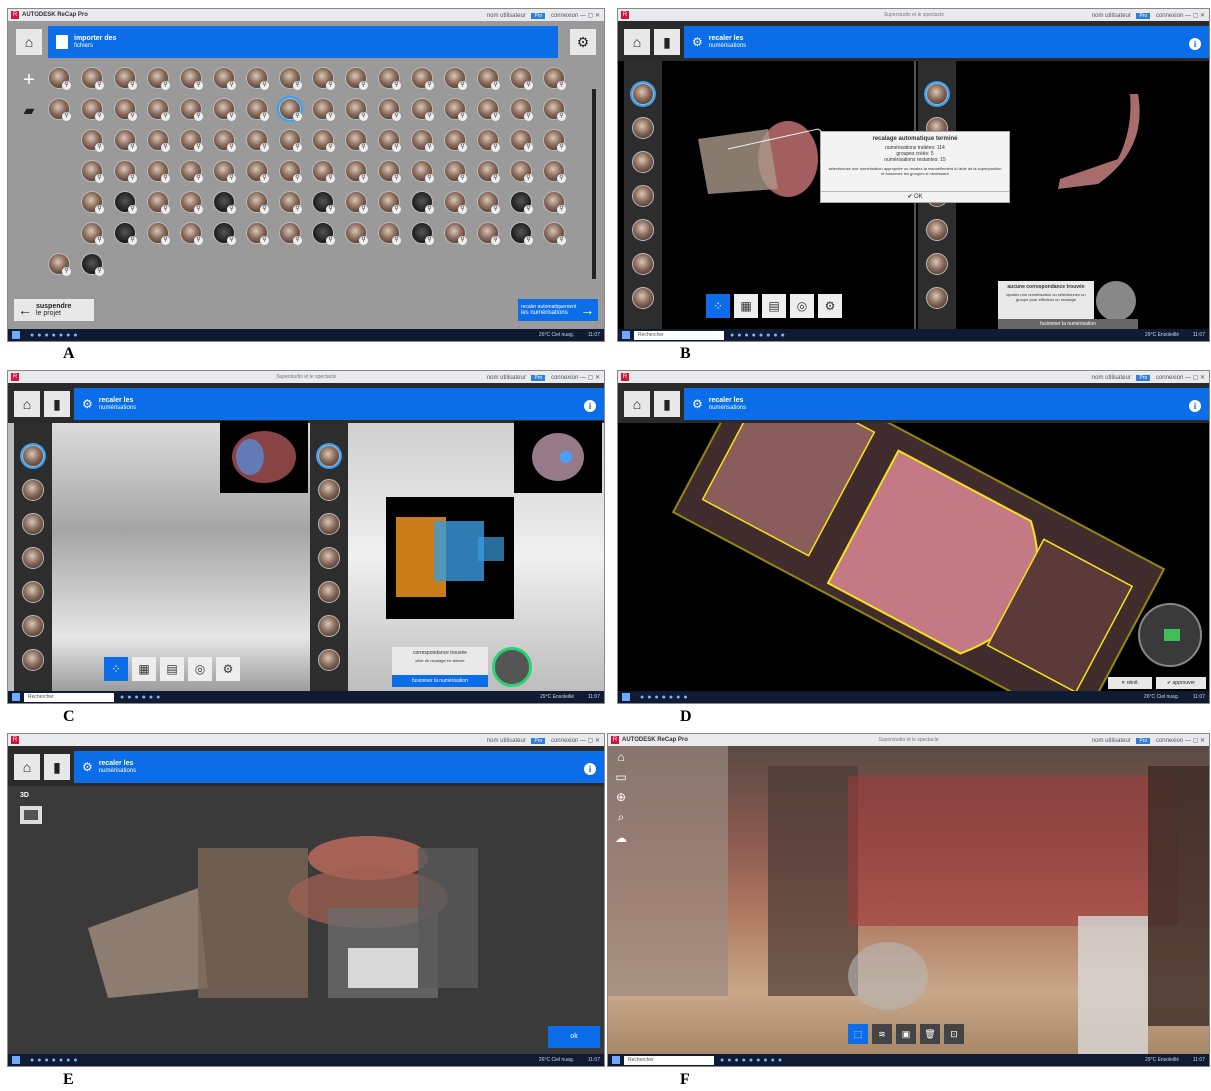  Describe the element at coordinates (594, 184) in the screenshot. I see `scrollbar` at that location.